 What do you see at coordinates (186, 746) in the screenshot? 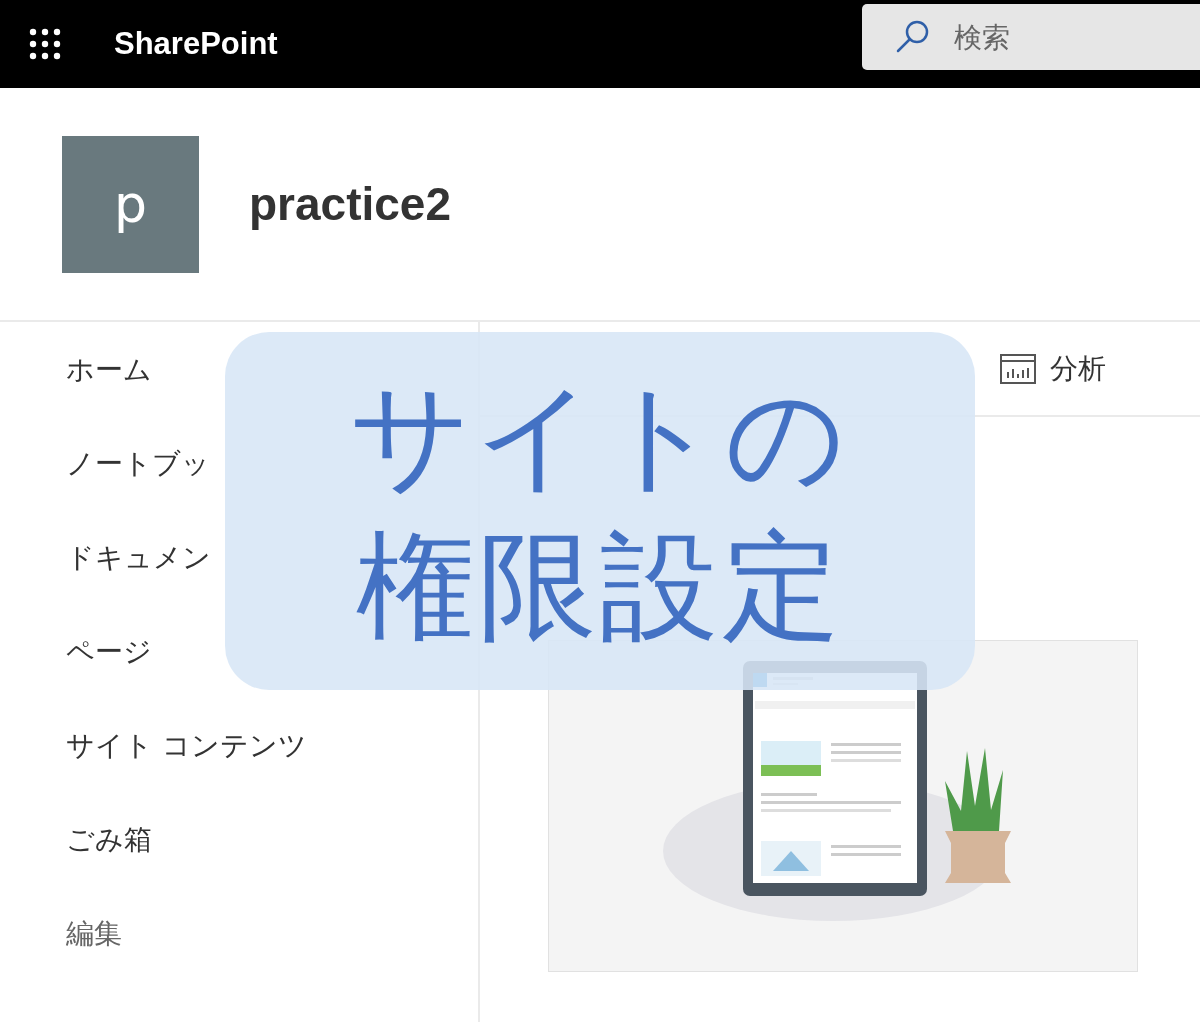
I see `nav-link: サイト コンテンツ` at bounding box center [186, 746].